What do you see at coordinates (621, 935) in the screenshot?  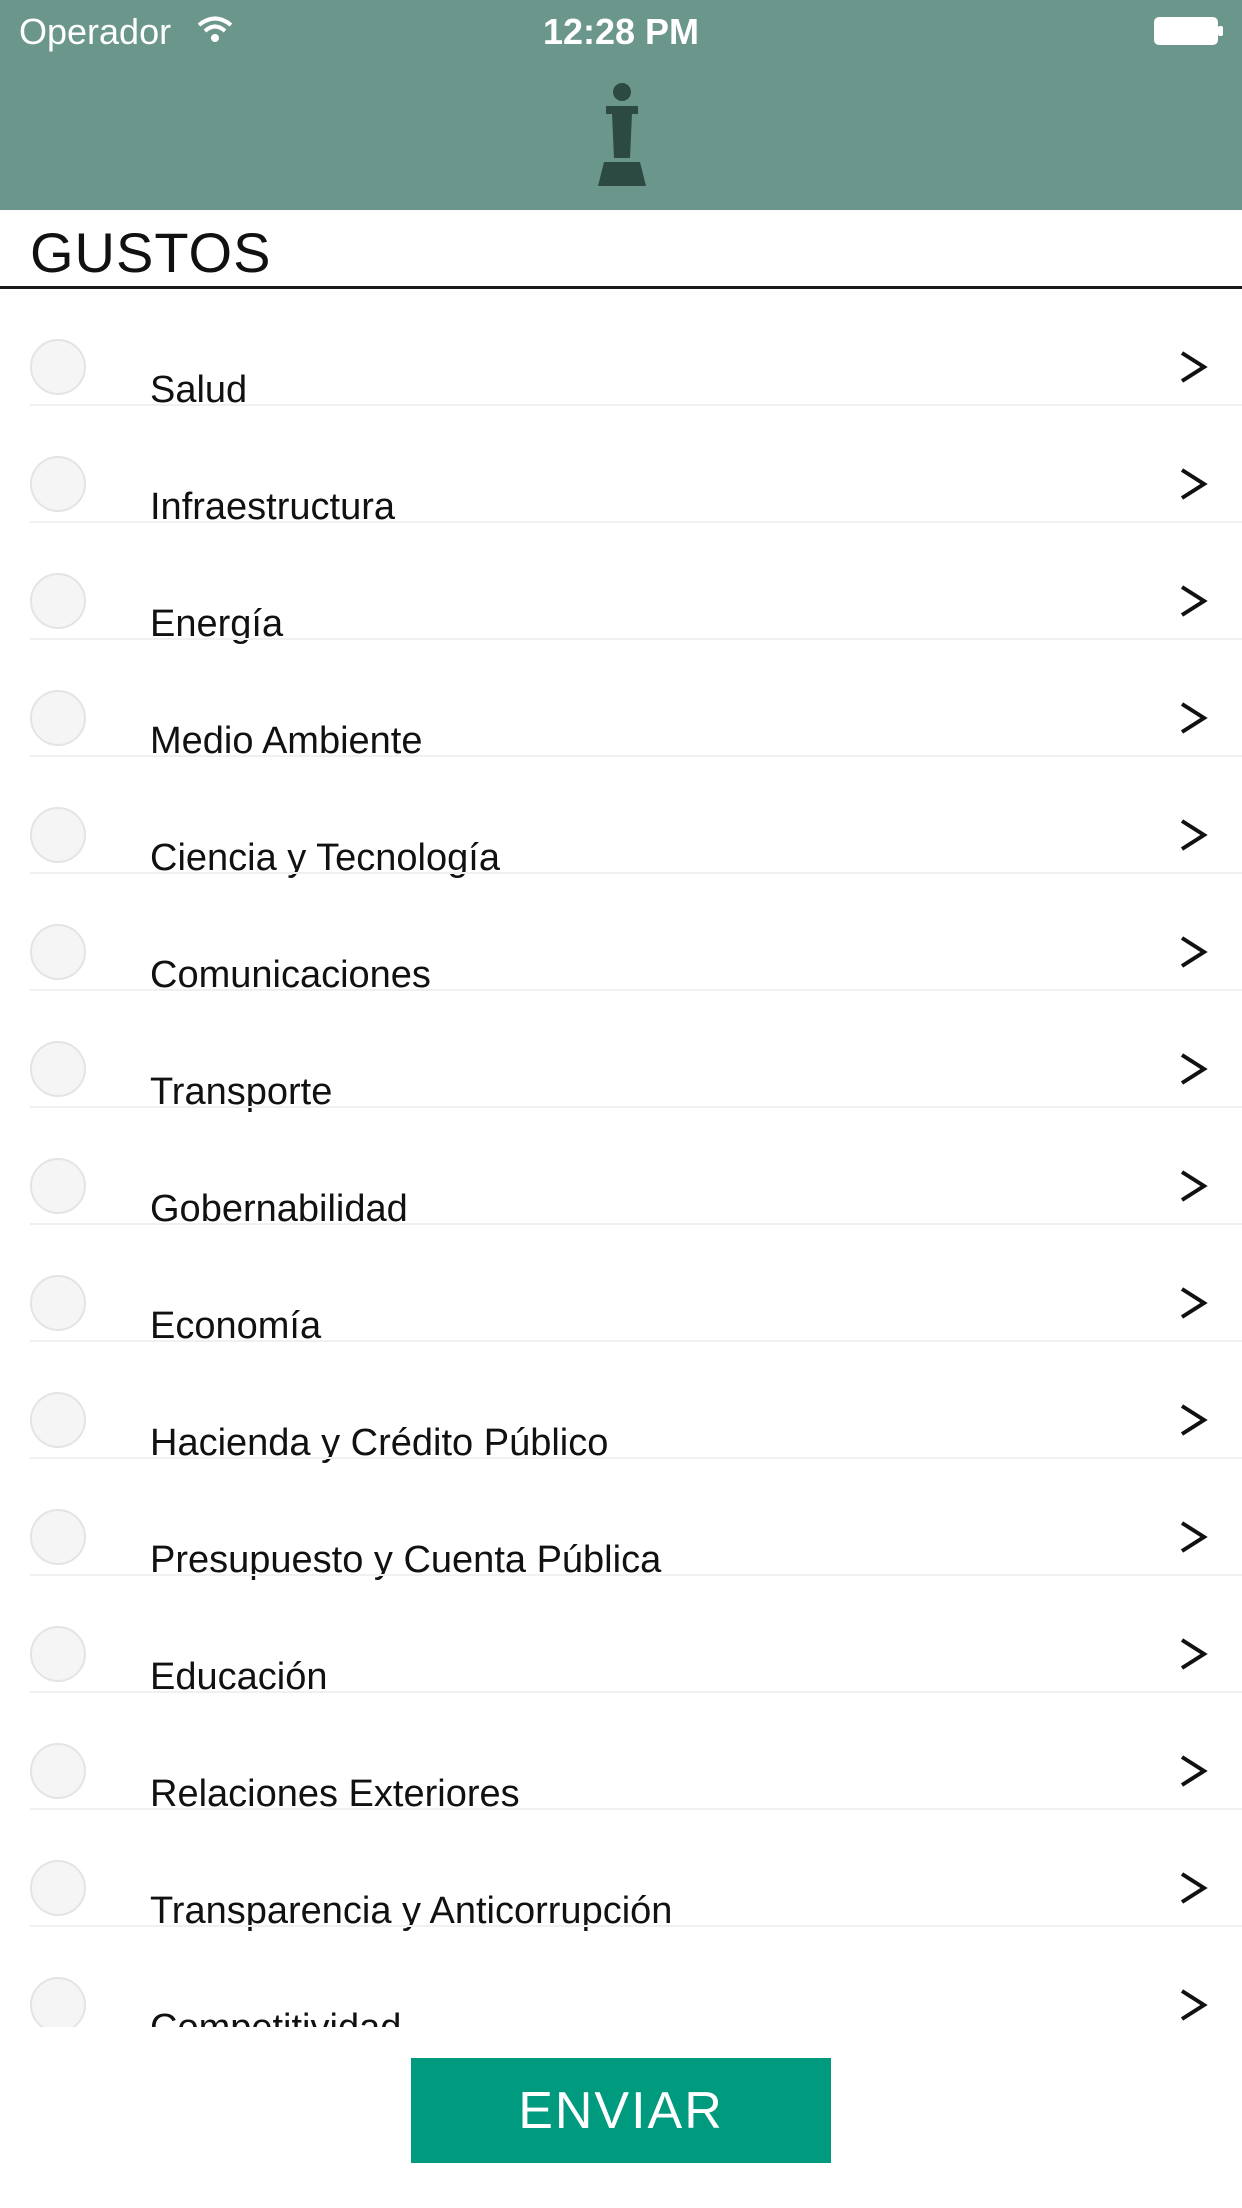 I see `list-item: Comunicaciones` at bounding box center [621, 935].